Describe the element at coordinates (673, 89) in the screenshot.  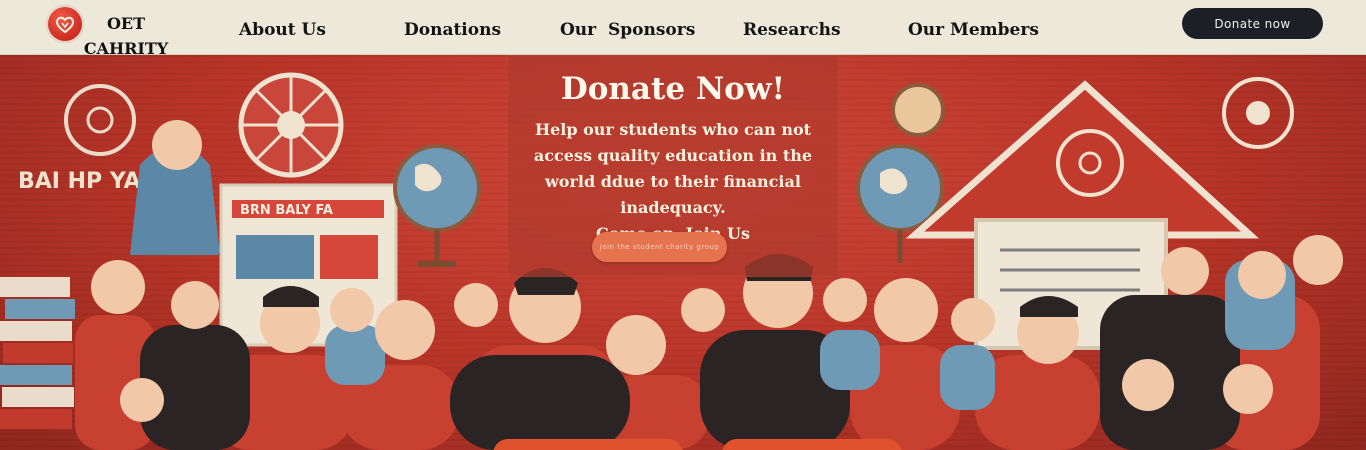
I see `hero-title: Donate Now!` at that location.